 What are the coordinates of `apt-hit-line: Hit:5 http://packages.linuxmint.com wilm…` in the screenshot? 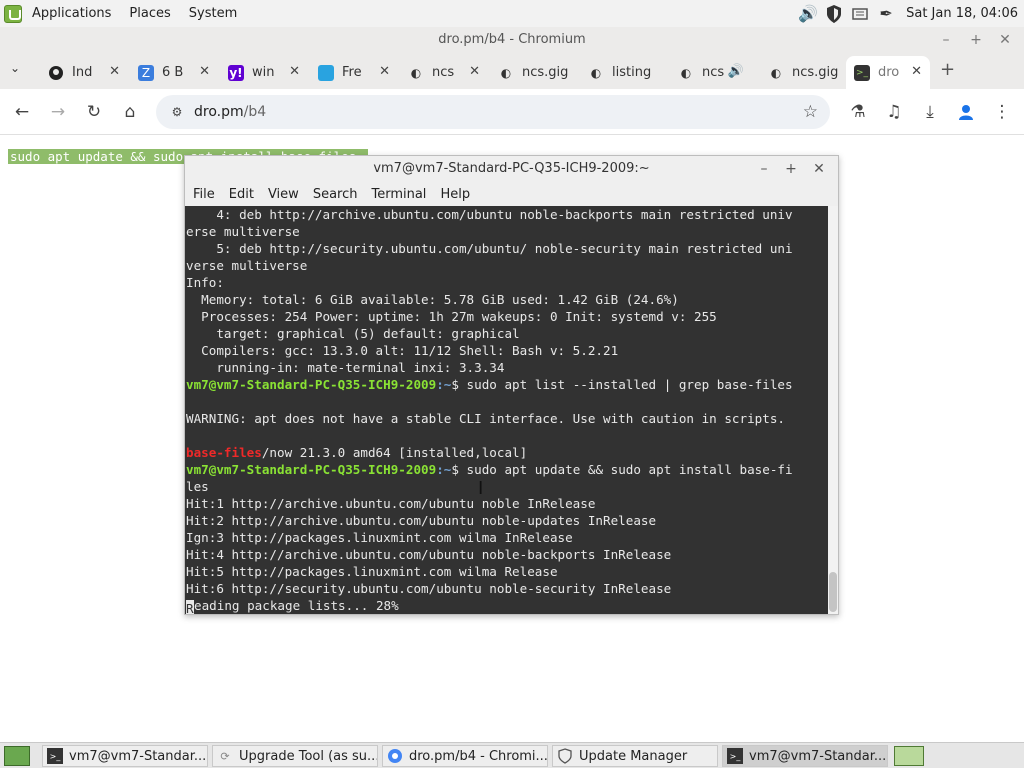 It's located at (372, 571).